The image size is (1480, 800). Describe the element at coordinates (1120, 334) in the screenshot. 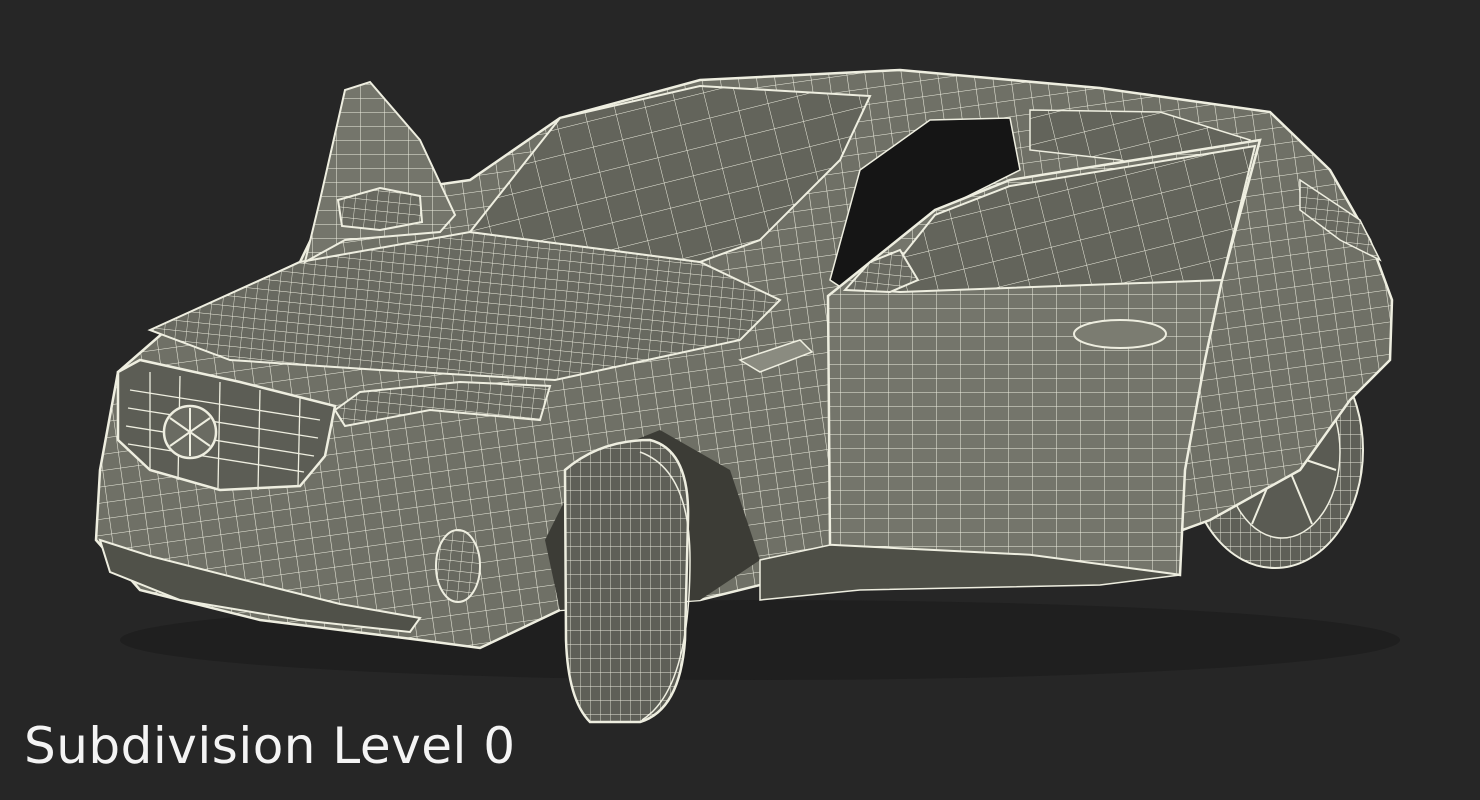

I see `door-handle` at that location.